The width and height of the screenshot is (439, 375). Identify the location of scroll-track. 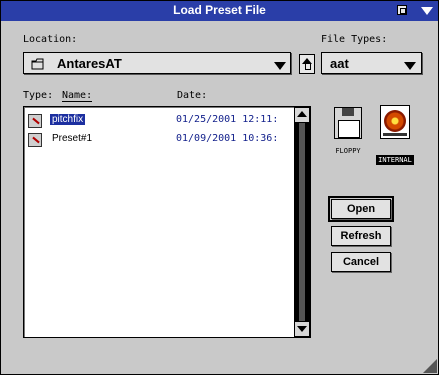
(302, 222).